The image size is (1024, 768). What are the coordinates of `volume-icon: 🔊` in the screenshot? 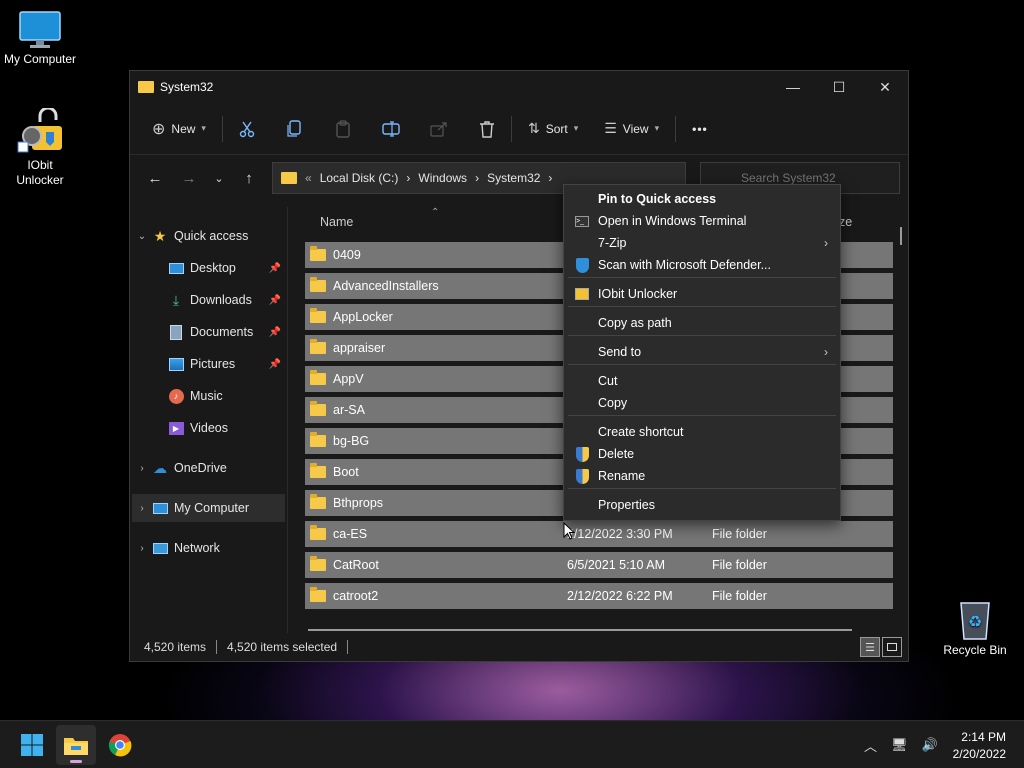 It's located at (930, 745).